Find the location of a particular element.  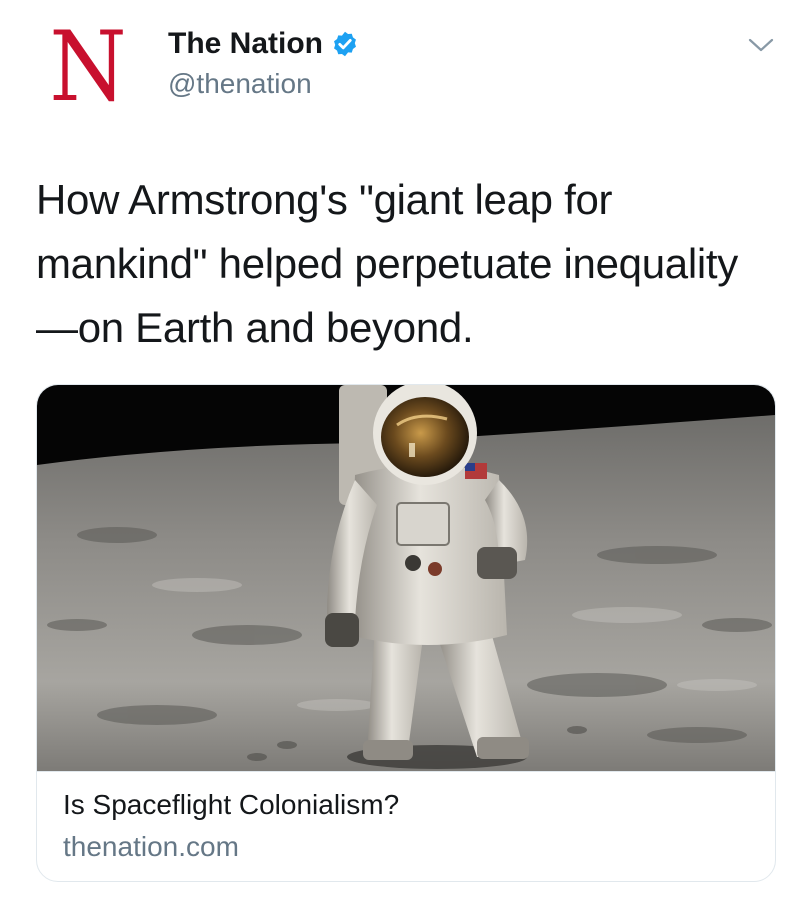

display-name: The Nation is located at coordinates (245, 44).